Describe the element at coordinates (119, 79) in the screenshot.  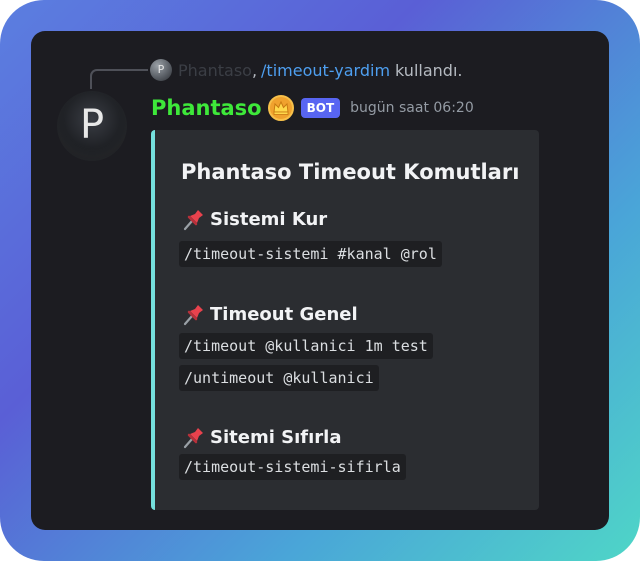
I see `reply-connector` at that location.